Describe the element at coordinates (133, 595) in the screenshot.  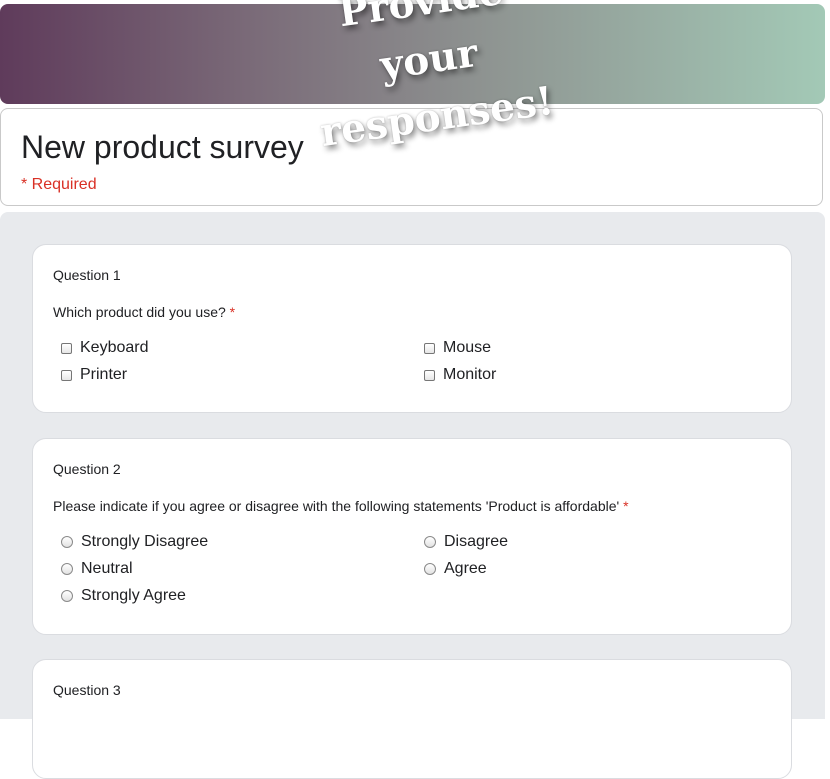
I see `option-label: Strongly Agree` at that location.